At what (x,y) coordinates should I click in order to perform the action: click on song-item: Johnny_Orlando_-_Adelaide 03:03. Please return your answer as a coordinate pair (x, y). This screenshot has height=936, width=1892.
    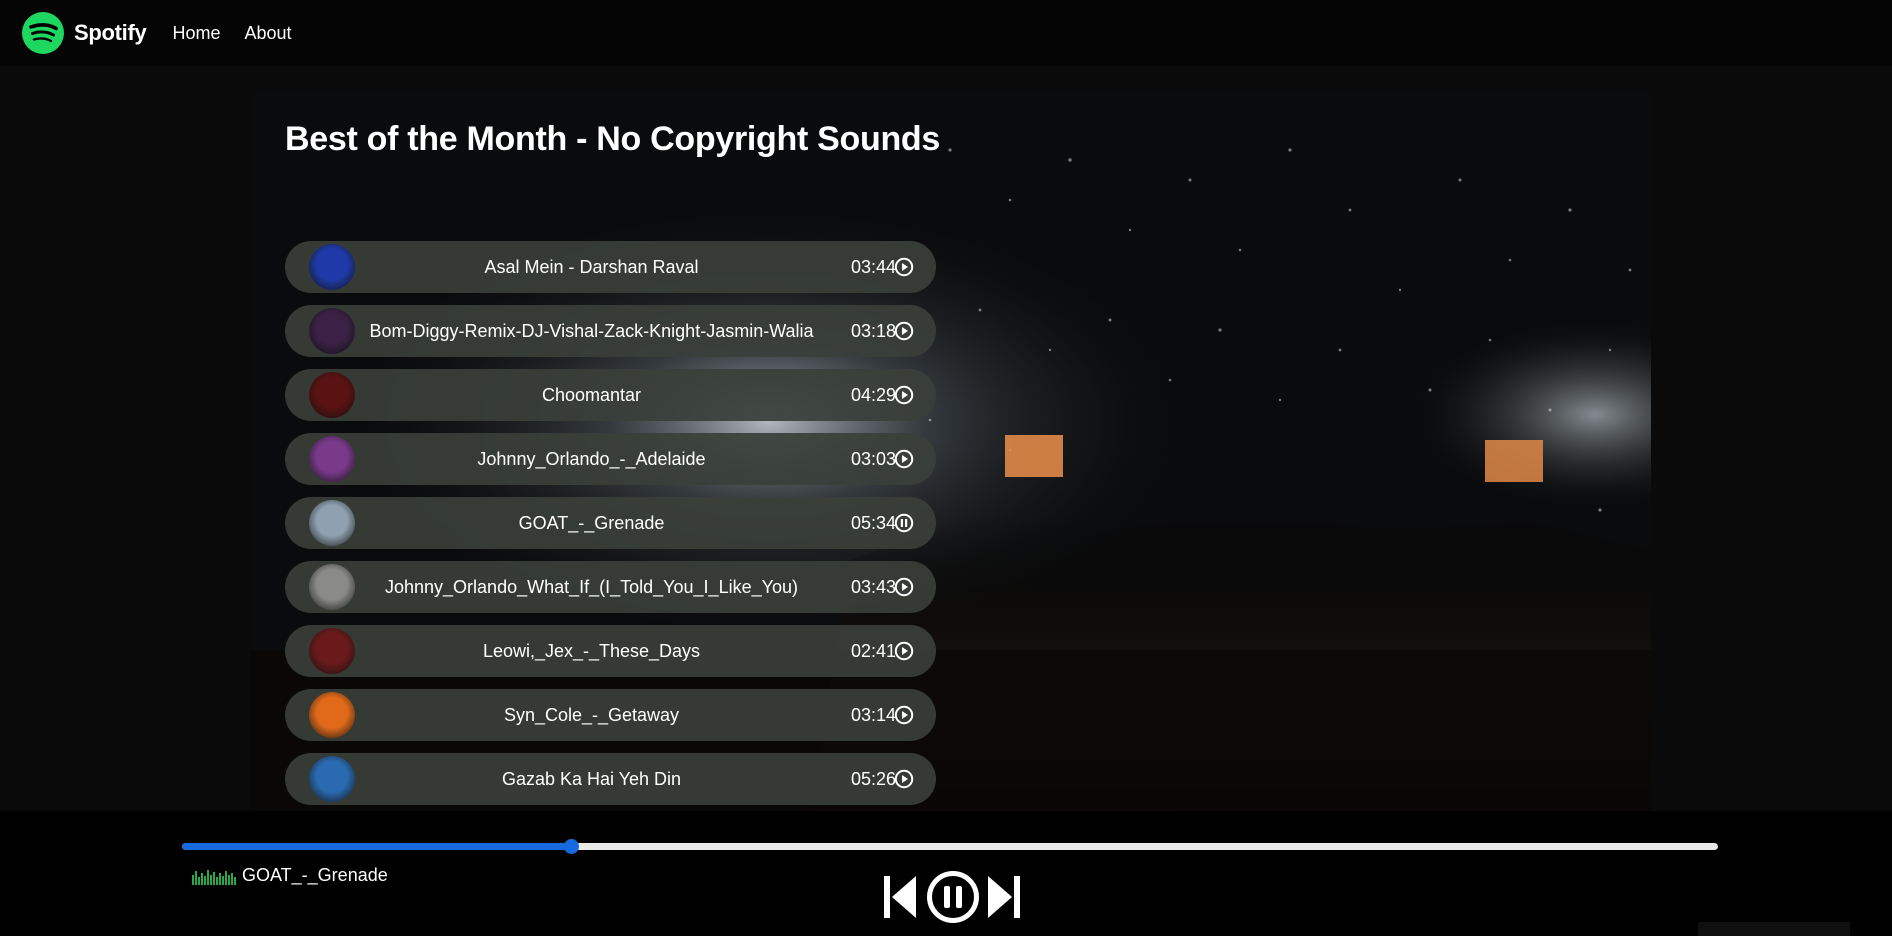
    Looking at the image, I should click on (610, 459).